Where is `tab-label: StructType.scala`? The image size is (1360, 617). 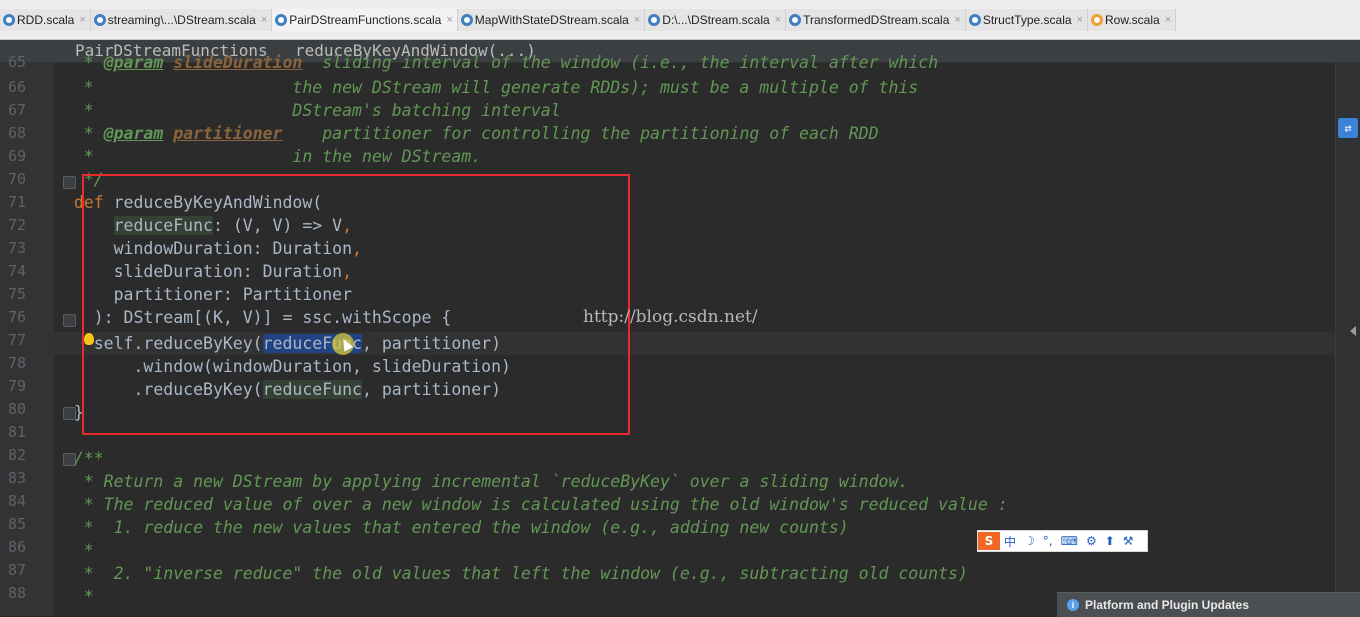 tab-label: StructType.scala is located at coordinates (1027, 20).